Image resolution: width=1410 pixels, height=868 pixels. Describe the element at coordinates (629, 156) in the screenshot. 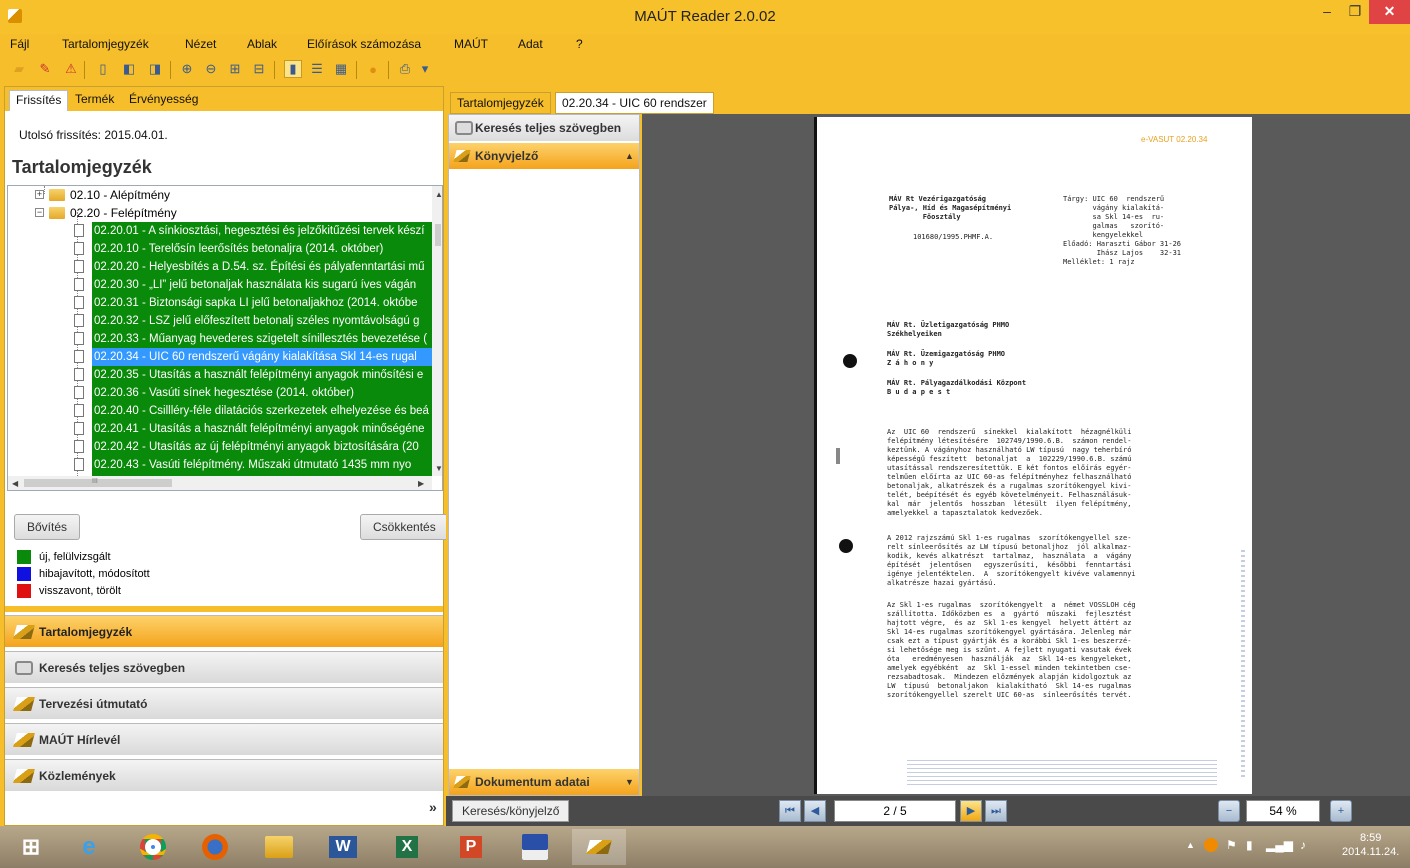

I see `collapse-up-icon: ▲` at that location.